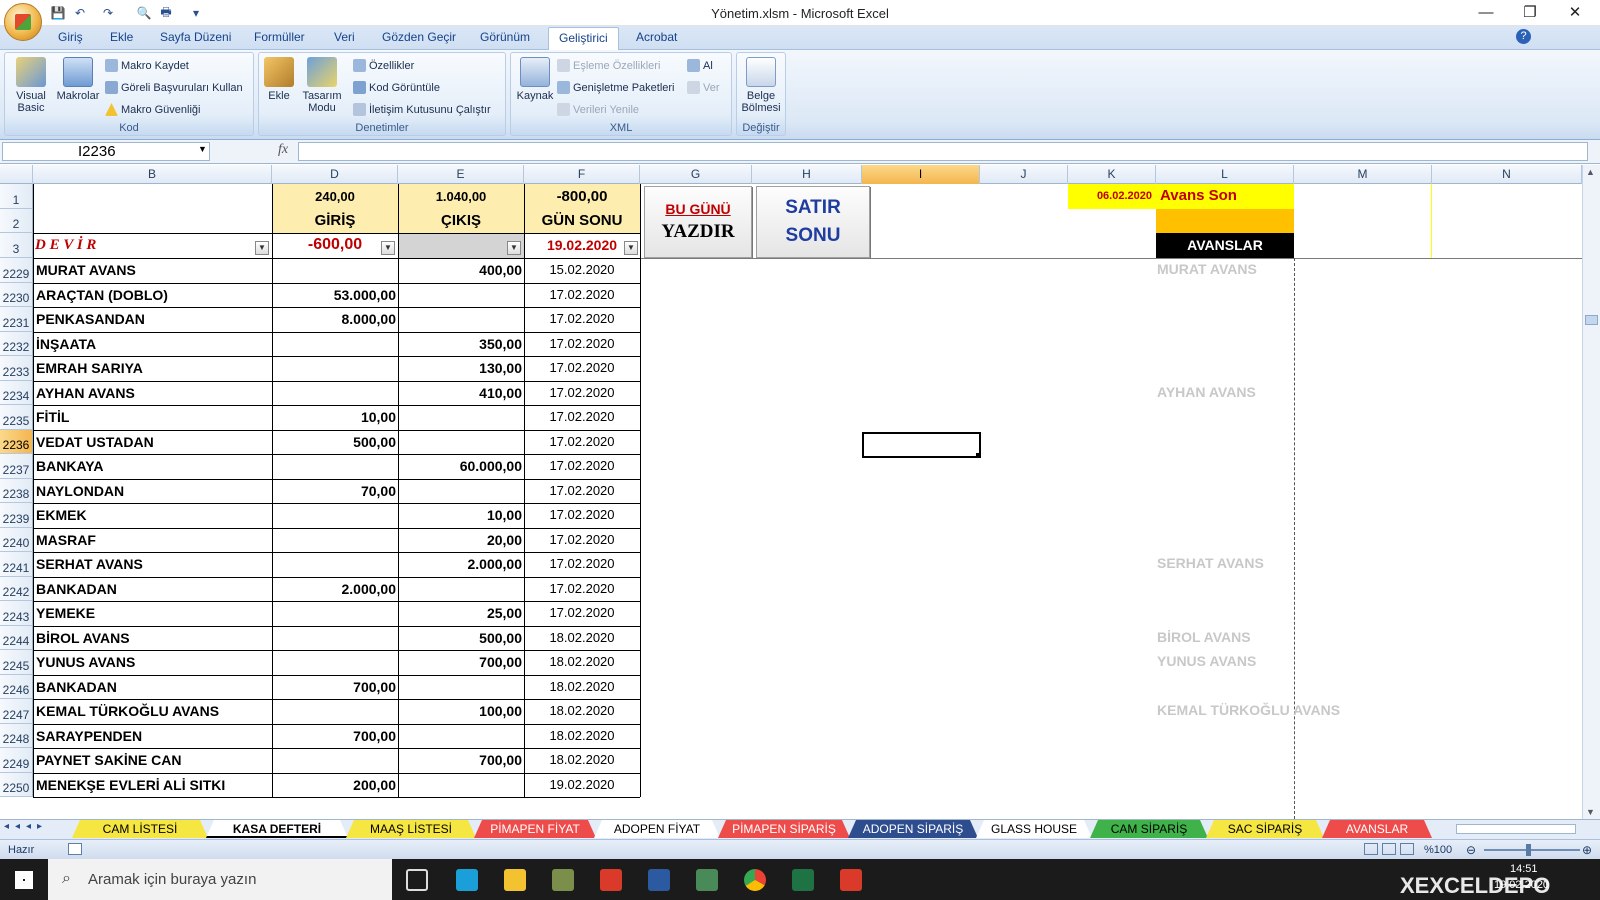 This screenshot has width=1600, height=900. What do you see at coordinates (152, 344) in the screenshot?
I see `row-description: İNŞAATA` at bounding box center [152, 344].